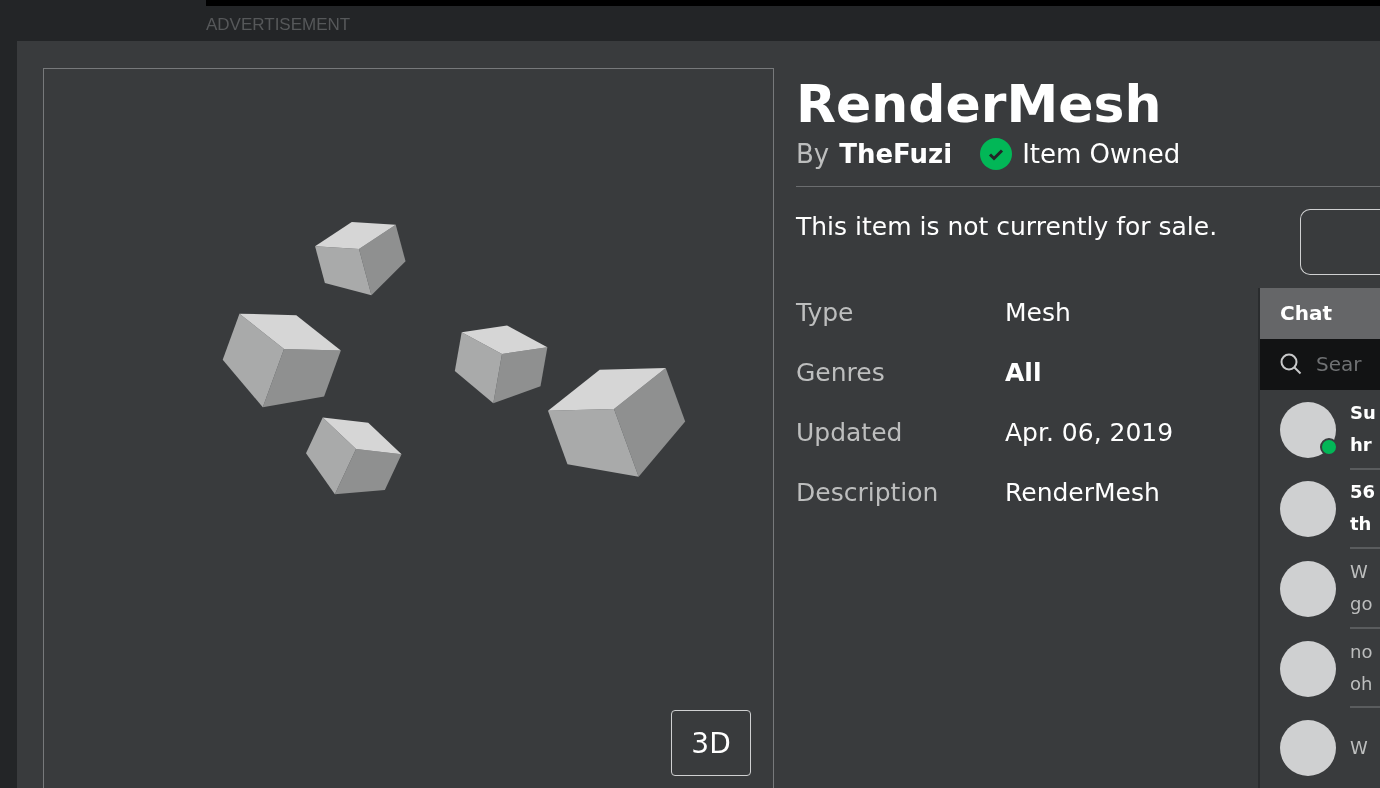 This screenshot has width=1380, height=788. What do you see at coordinates (1308, 748) in the screenshot?
I see `avatar` at bounding box center [1308, 748].